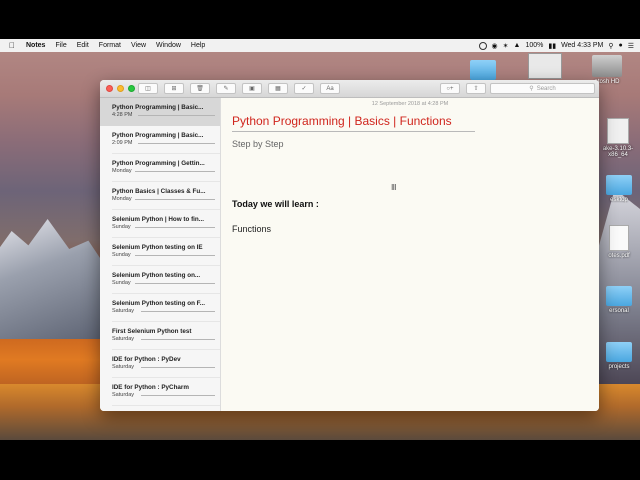 Image resolution: width=640 pixels, height=480 pixels. I want to click on bluetooth-icon: ✶, so click(506, 46).